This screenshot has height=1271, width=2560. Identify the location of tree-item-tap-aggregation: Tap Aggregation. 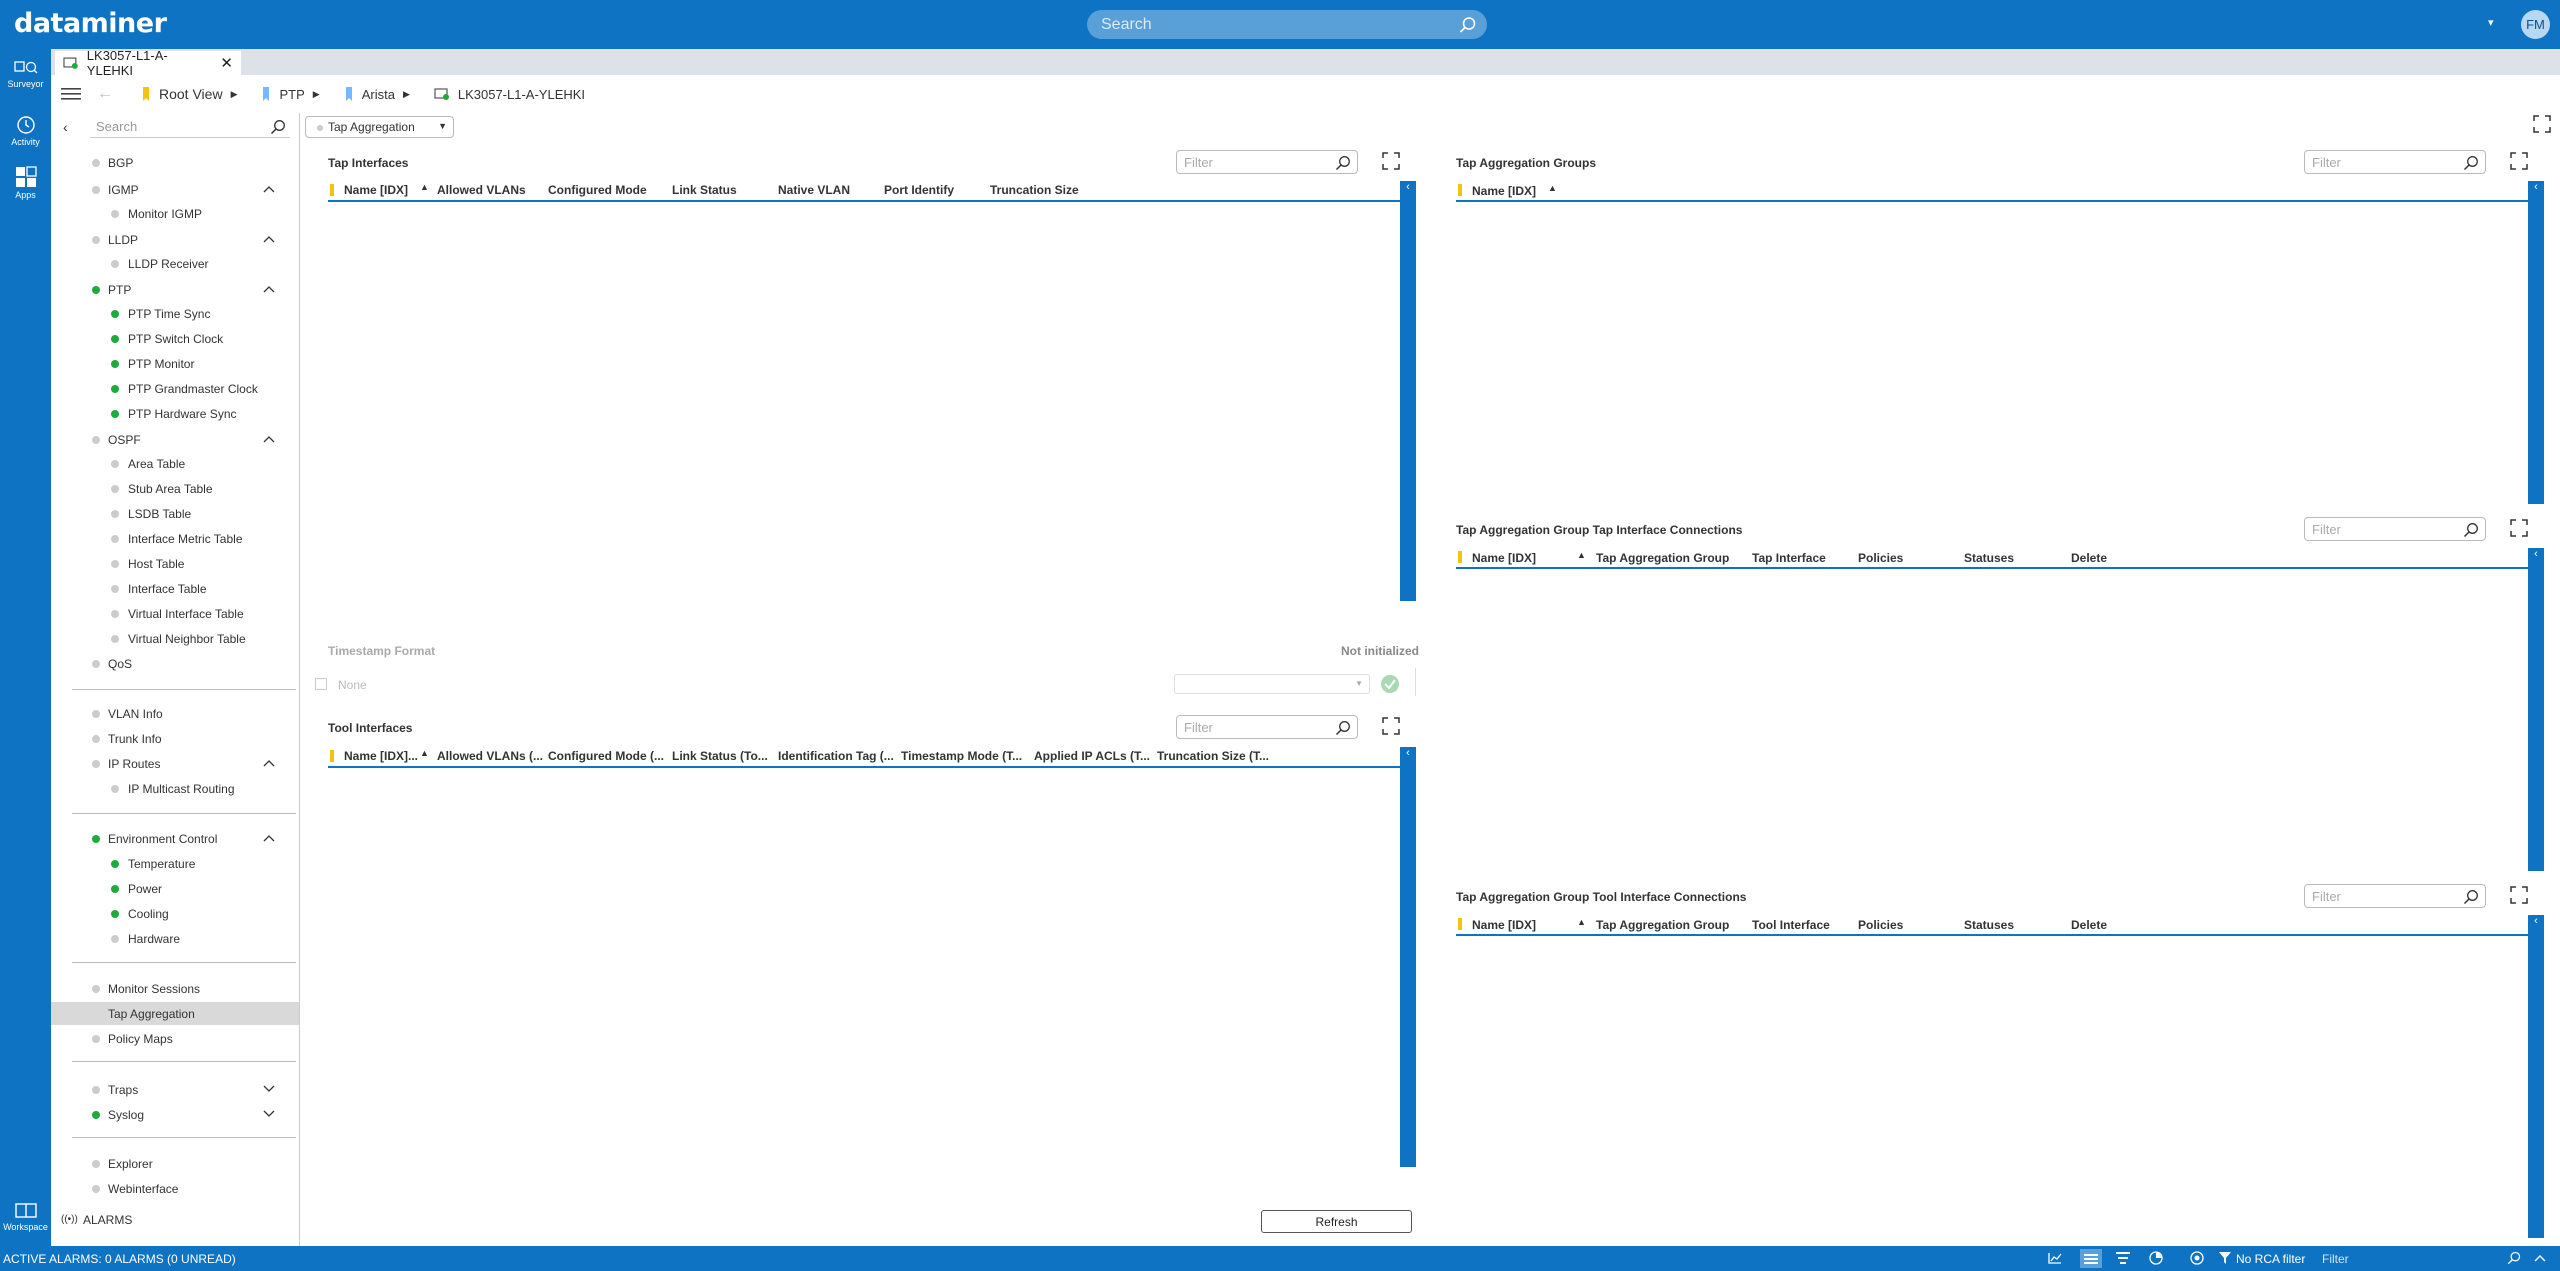
(151, 1014).